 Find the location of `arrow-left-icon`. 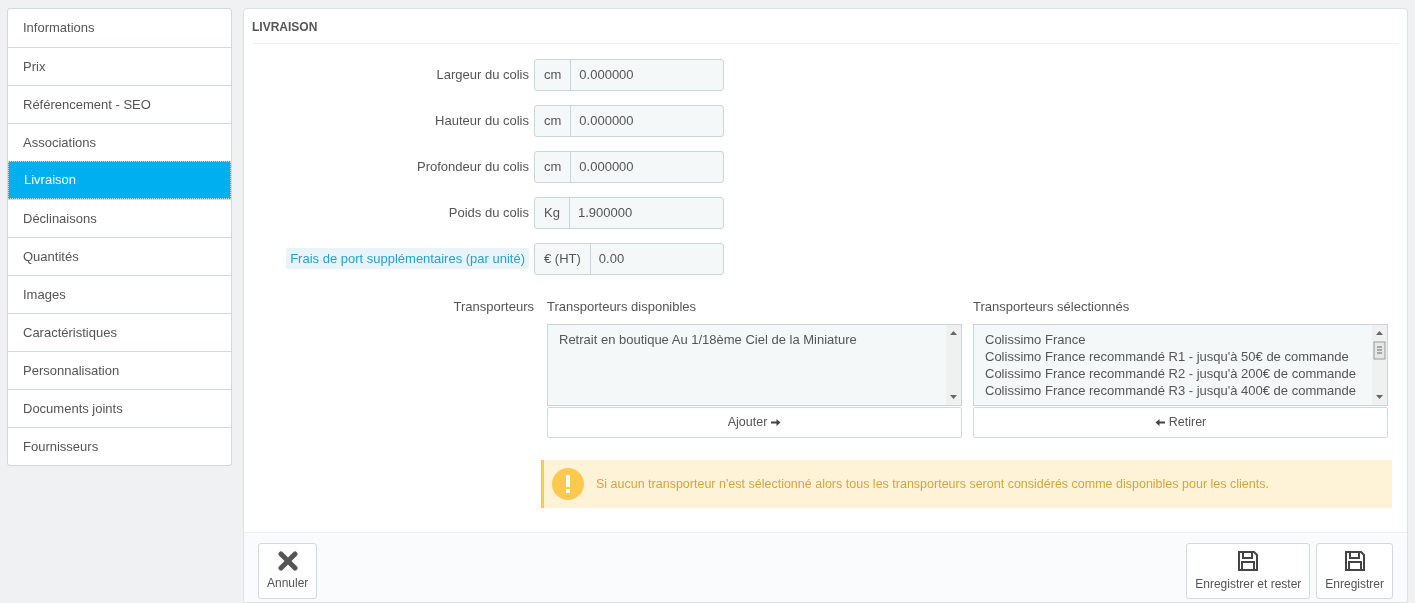

arrow-left-icon is located at coordinates (1160, 422).